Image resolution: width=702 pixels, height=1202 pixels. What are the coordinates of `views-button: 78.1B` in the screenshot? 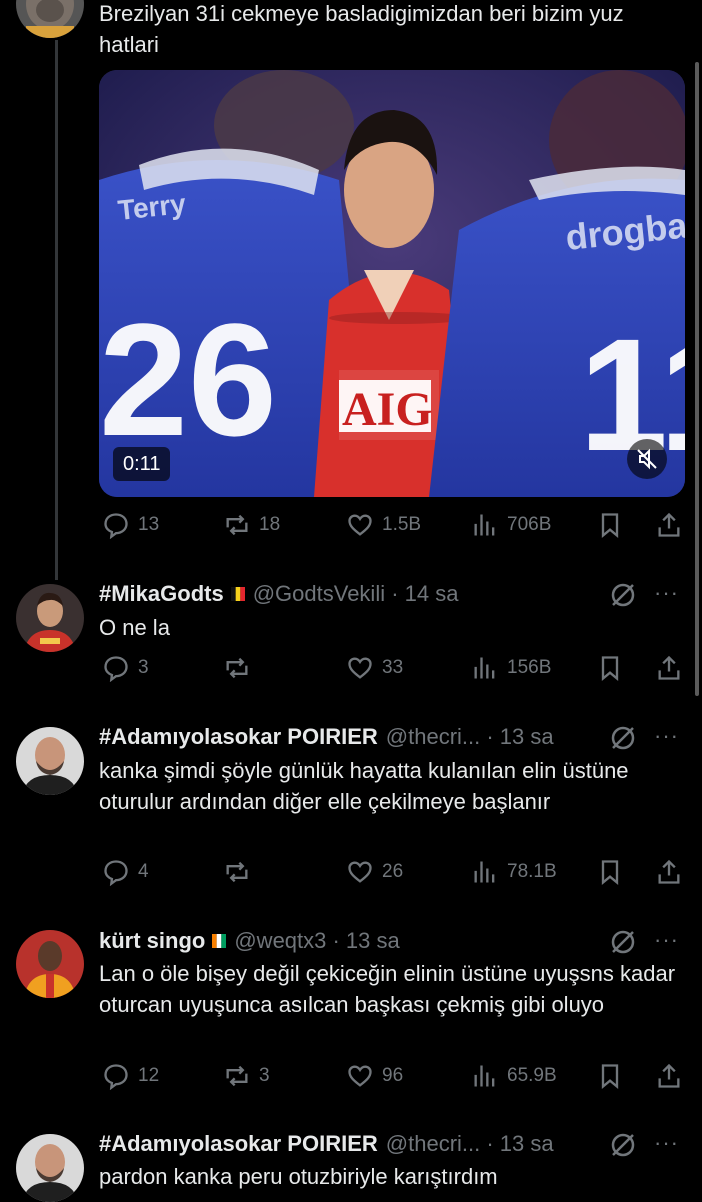 It's located at (514, 872).